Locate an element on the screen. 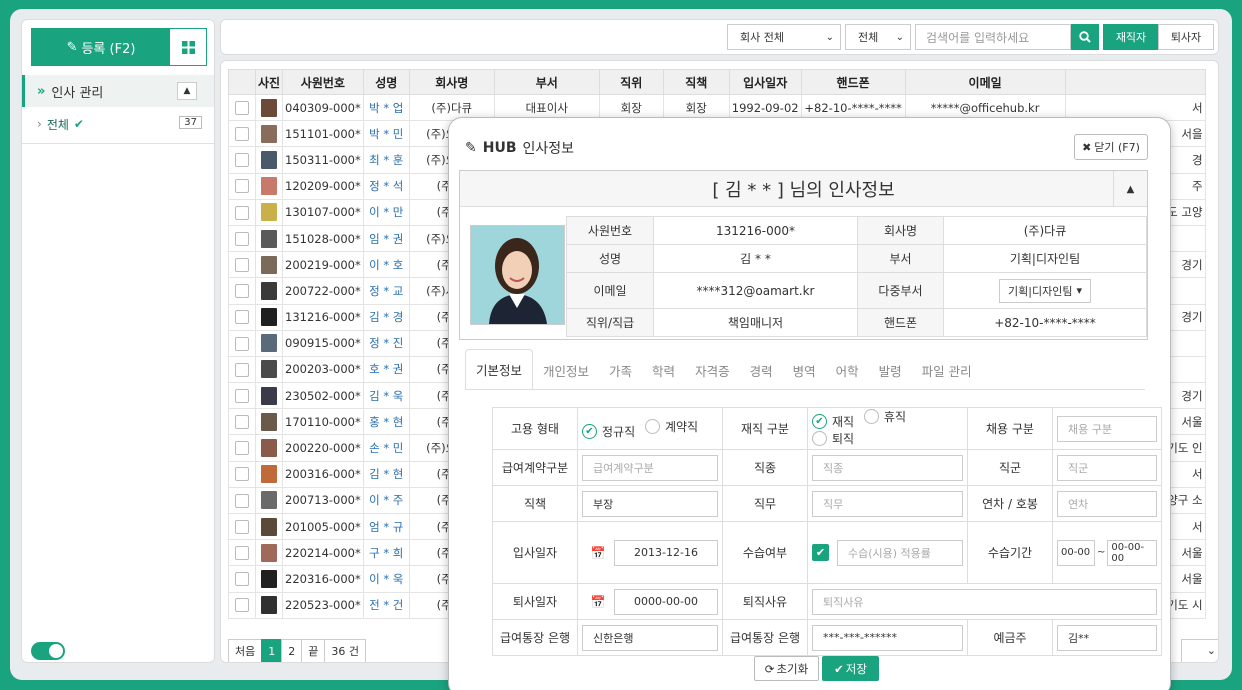 This screenshot has height=690, width=1242. salary-type-input: 급여계약구분 is located at coordinates (650, 467).